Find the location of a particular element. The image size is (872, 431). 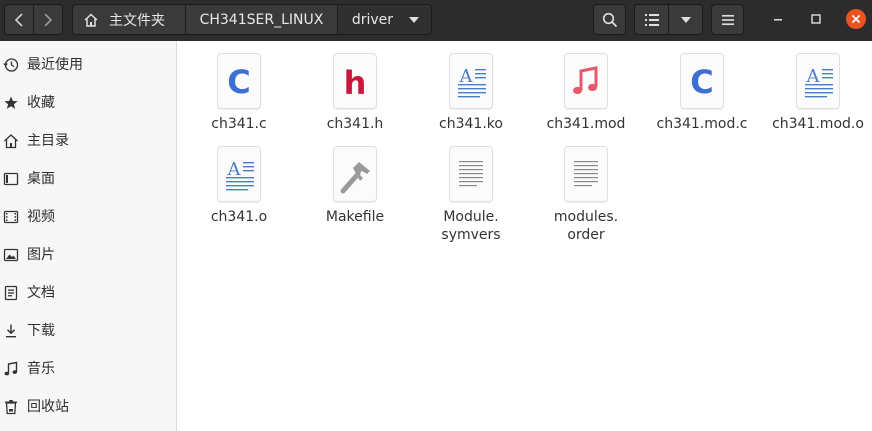

maximize-icon is located at coordinates (816, 19).